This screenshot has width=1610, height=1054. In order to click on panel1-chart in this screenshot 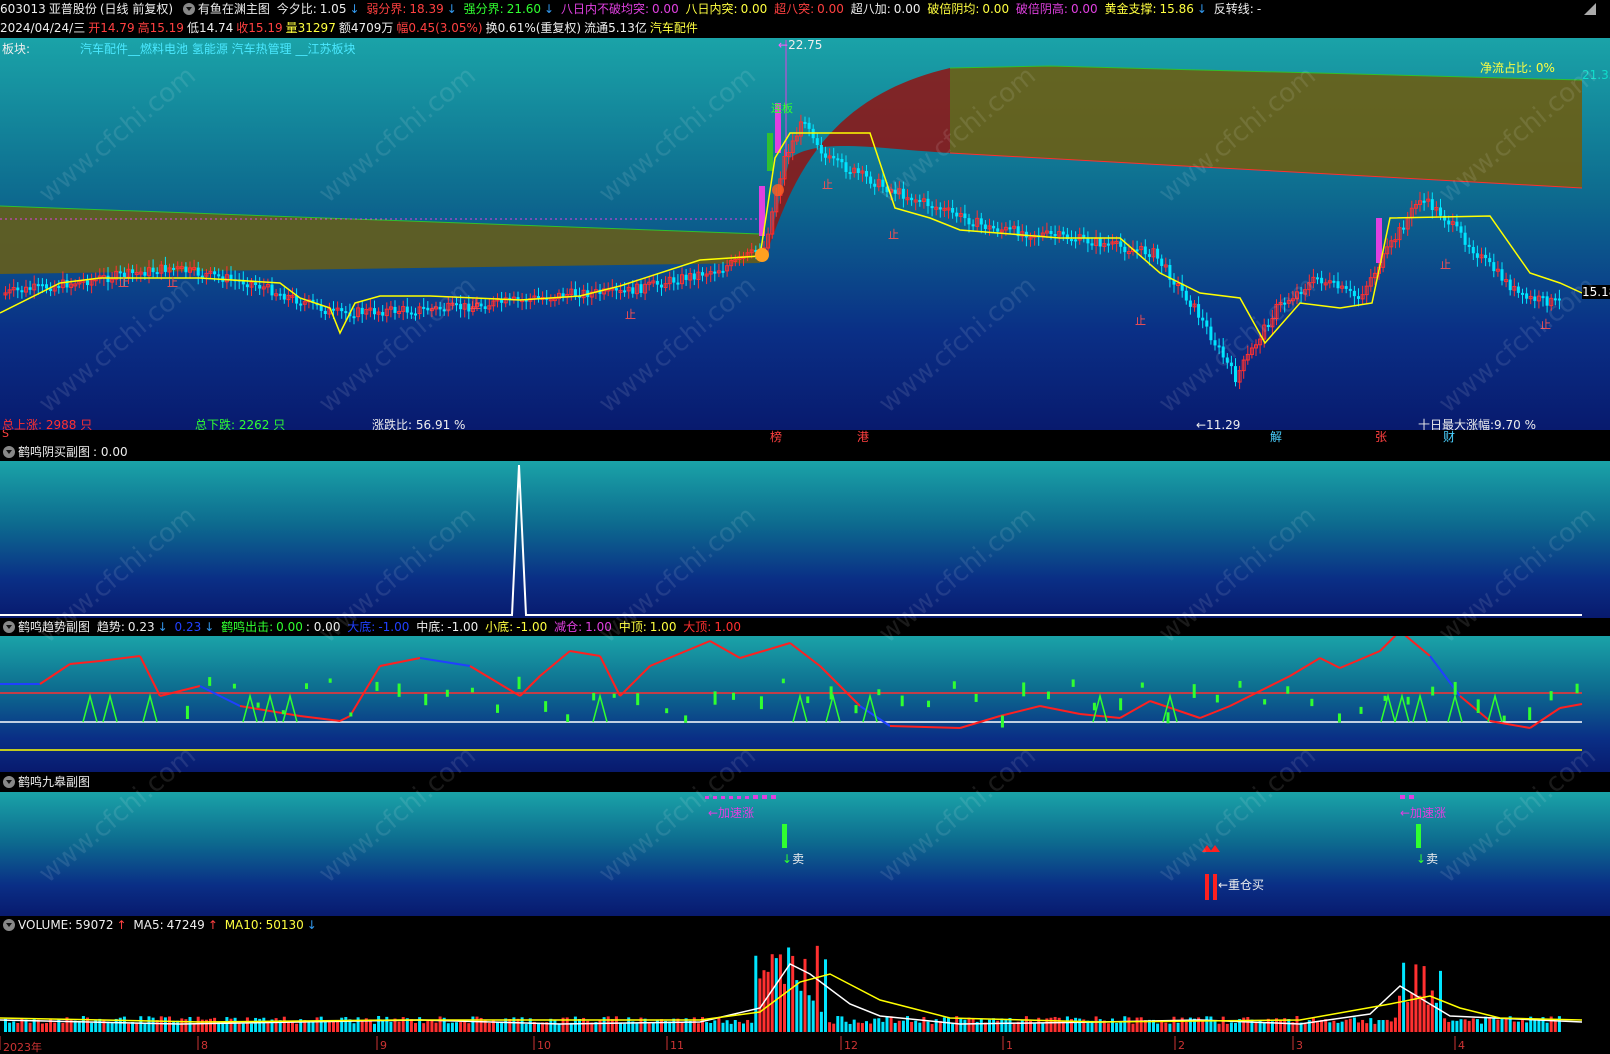, I will do `click(805, 539)`.